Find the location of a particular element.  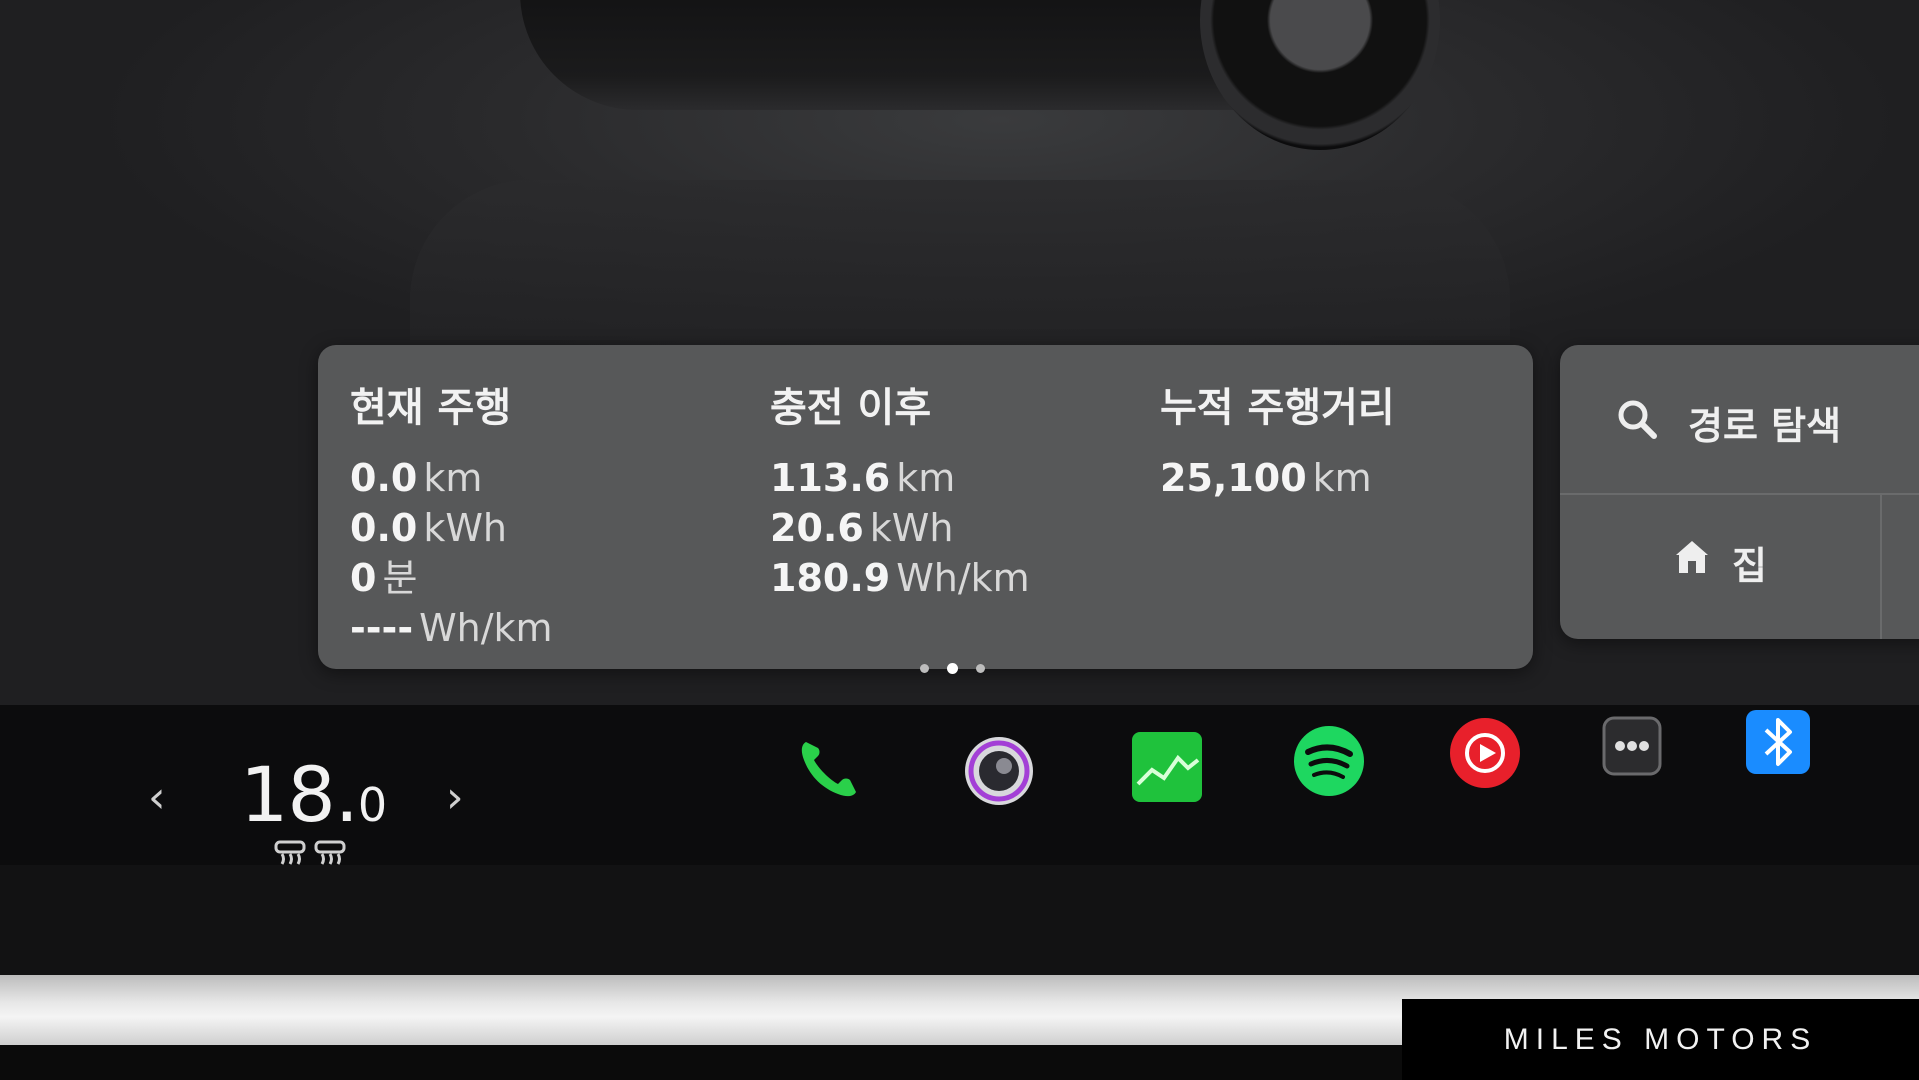

since-charge-energy: 20.6 kWh is located at coordinates (900, 528).